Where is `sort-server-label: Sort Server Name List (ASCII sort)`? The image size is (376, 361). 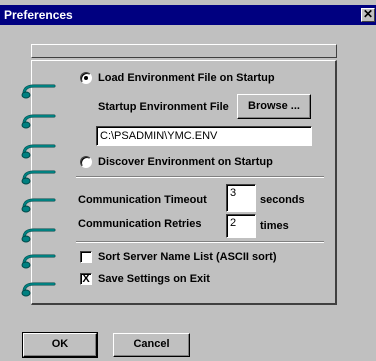 sort-server-label: Sort Server Name List (ASCII sort) is located at coordinates (187, 257).